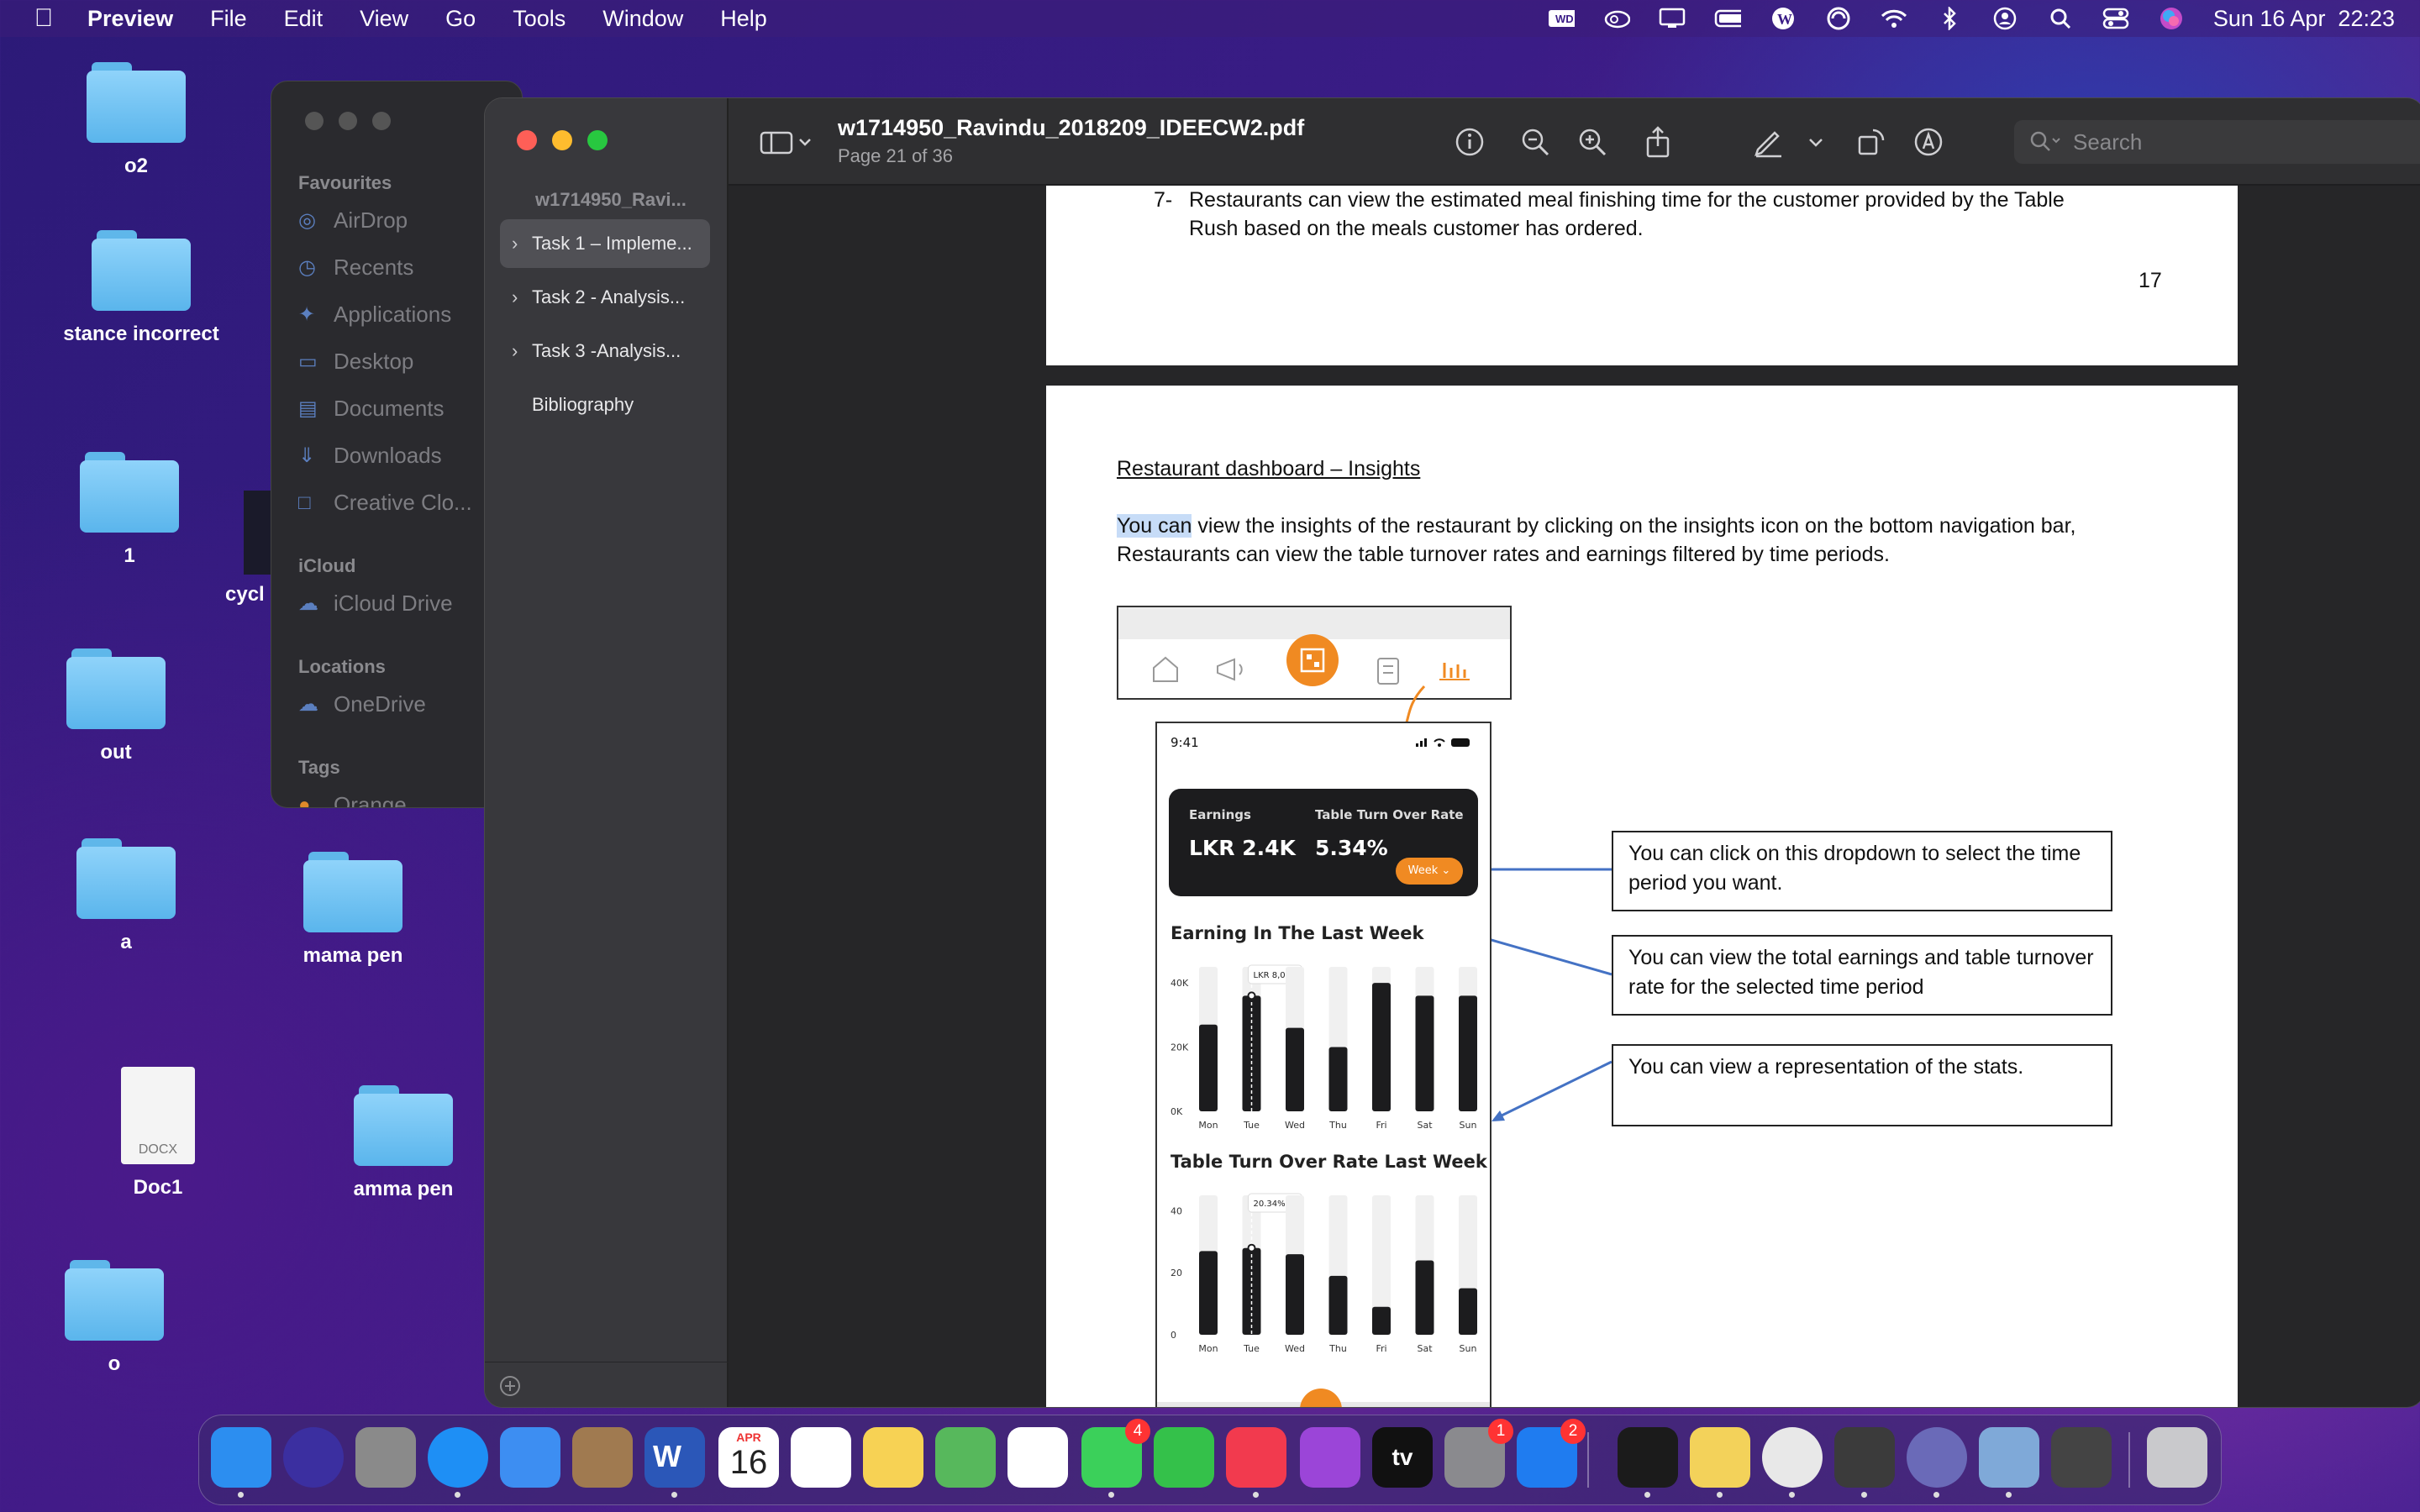 The width and height of the screenshot is (2420, 1512). I want to click on desktop-folder-stance-incorrect: stance incorrect, so click(142, 288).